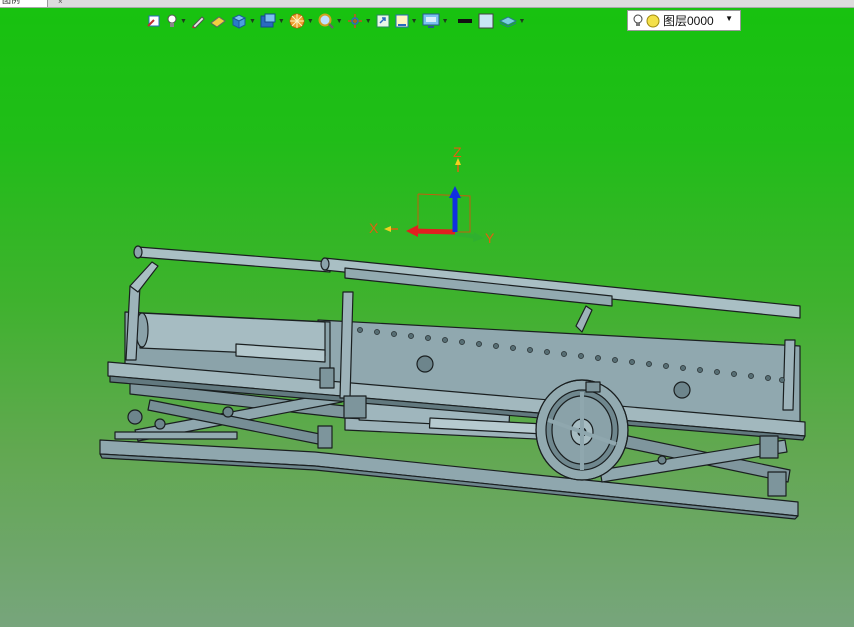 The image size is (854, 627). I want to click on line-style-icon, so click(464, 21).